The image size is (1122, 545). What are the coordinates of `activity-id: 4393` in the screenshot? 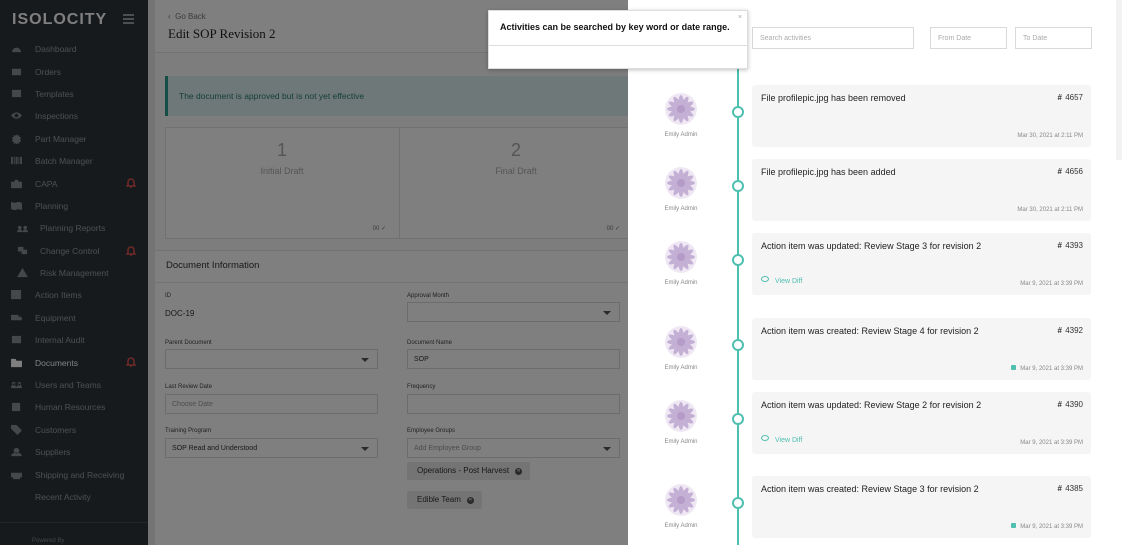 It's located at (1074, 245).